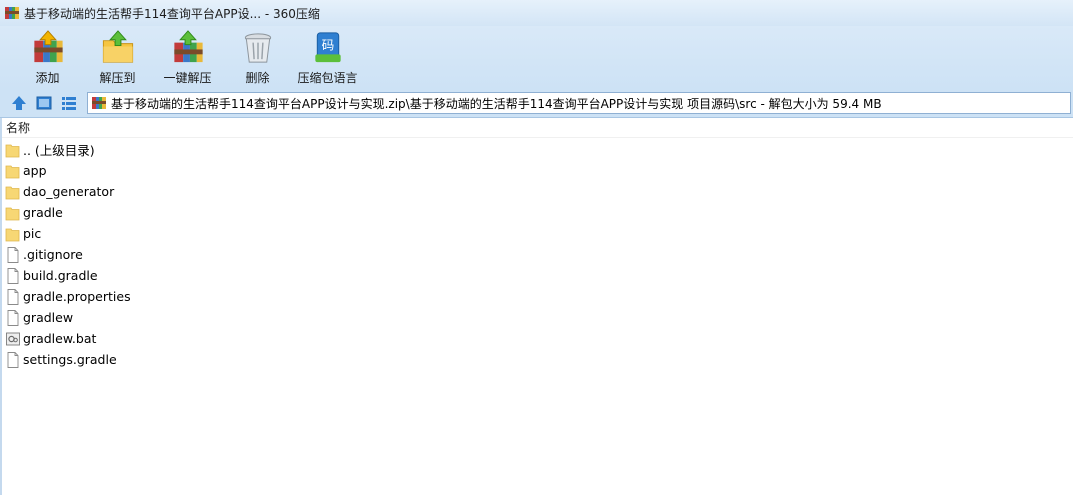 This screenshot has height=495, width=1073. I want to click on up-arrow-icon, so click(19, 103).